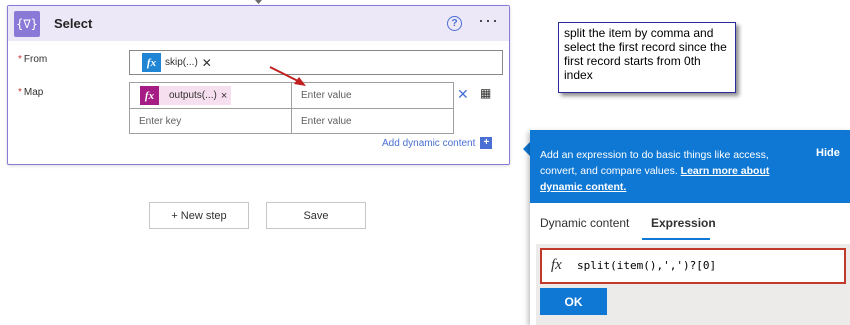 The image size is (850, 325). I want to click on annotation-arrow, so click(287, 76).